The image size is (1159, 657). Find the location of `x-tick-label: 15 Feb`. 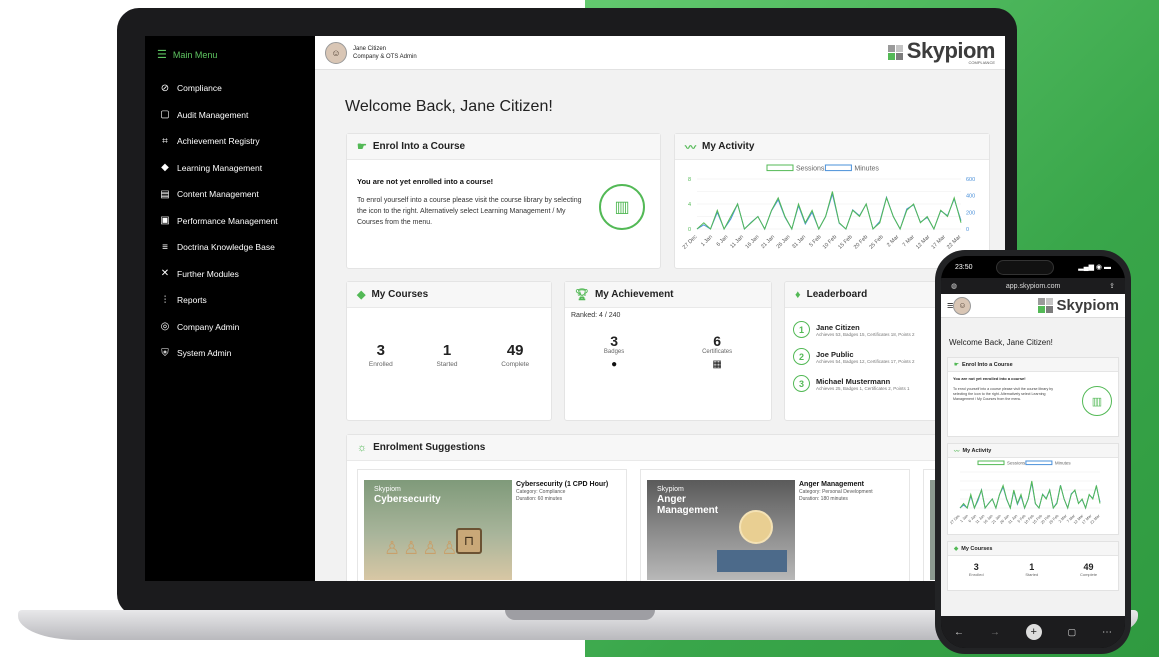

x-tick-label: 15 Feb is located at coordinates (845, 242).